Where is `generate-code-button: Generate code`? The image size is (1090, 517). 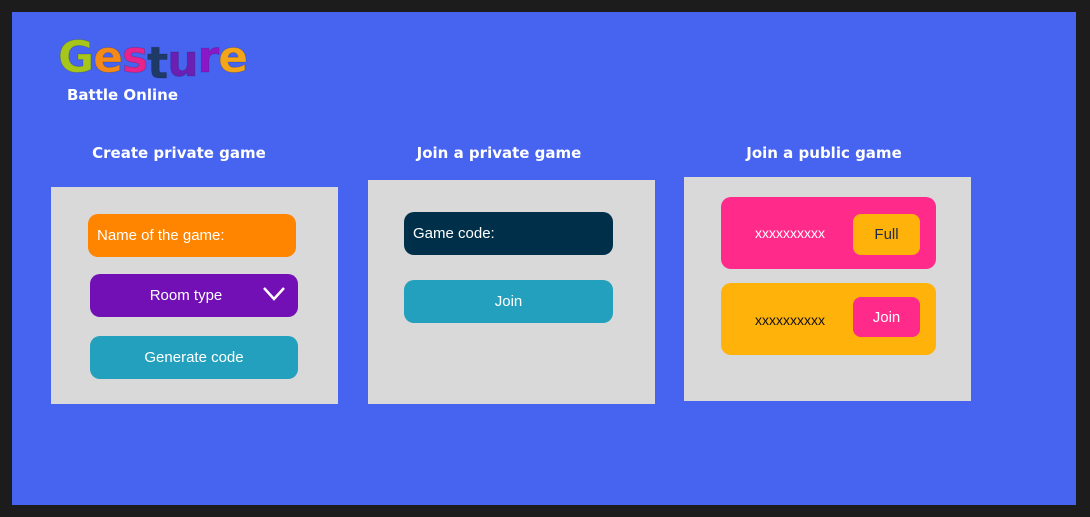
generate-code-button: Generate code is located at coordinates (194, 357).